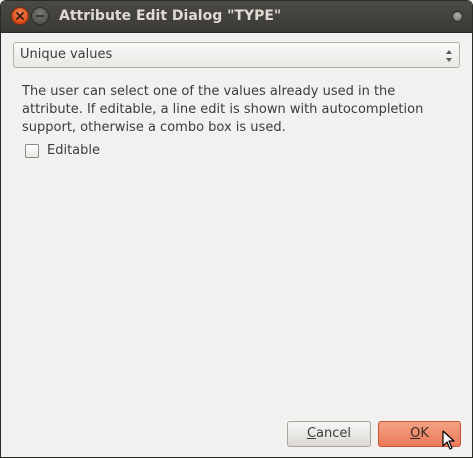  Describe the element at coordinates (311, 433) in the screenshot. I see `cancel-mnemonic: C` at that location.